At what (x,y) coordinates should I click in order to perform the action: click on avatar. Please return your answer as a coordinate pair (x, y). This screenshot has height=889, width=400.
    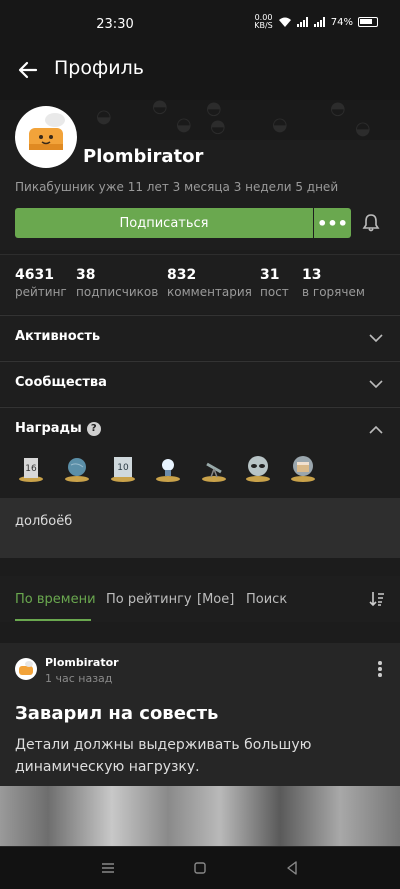
    Looking at the image, I should click on (46, 137).